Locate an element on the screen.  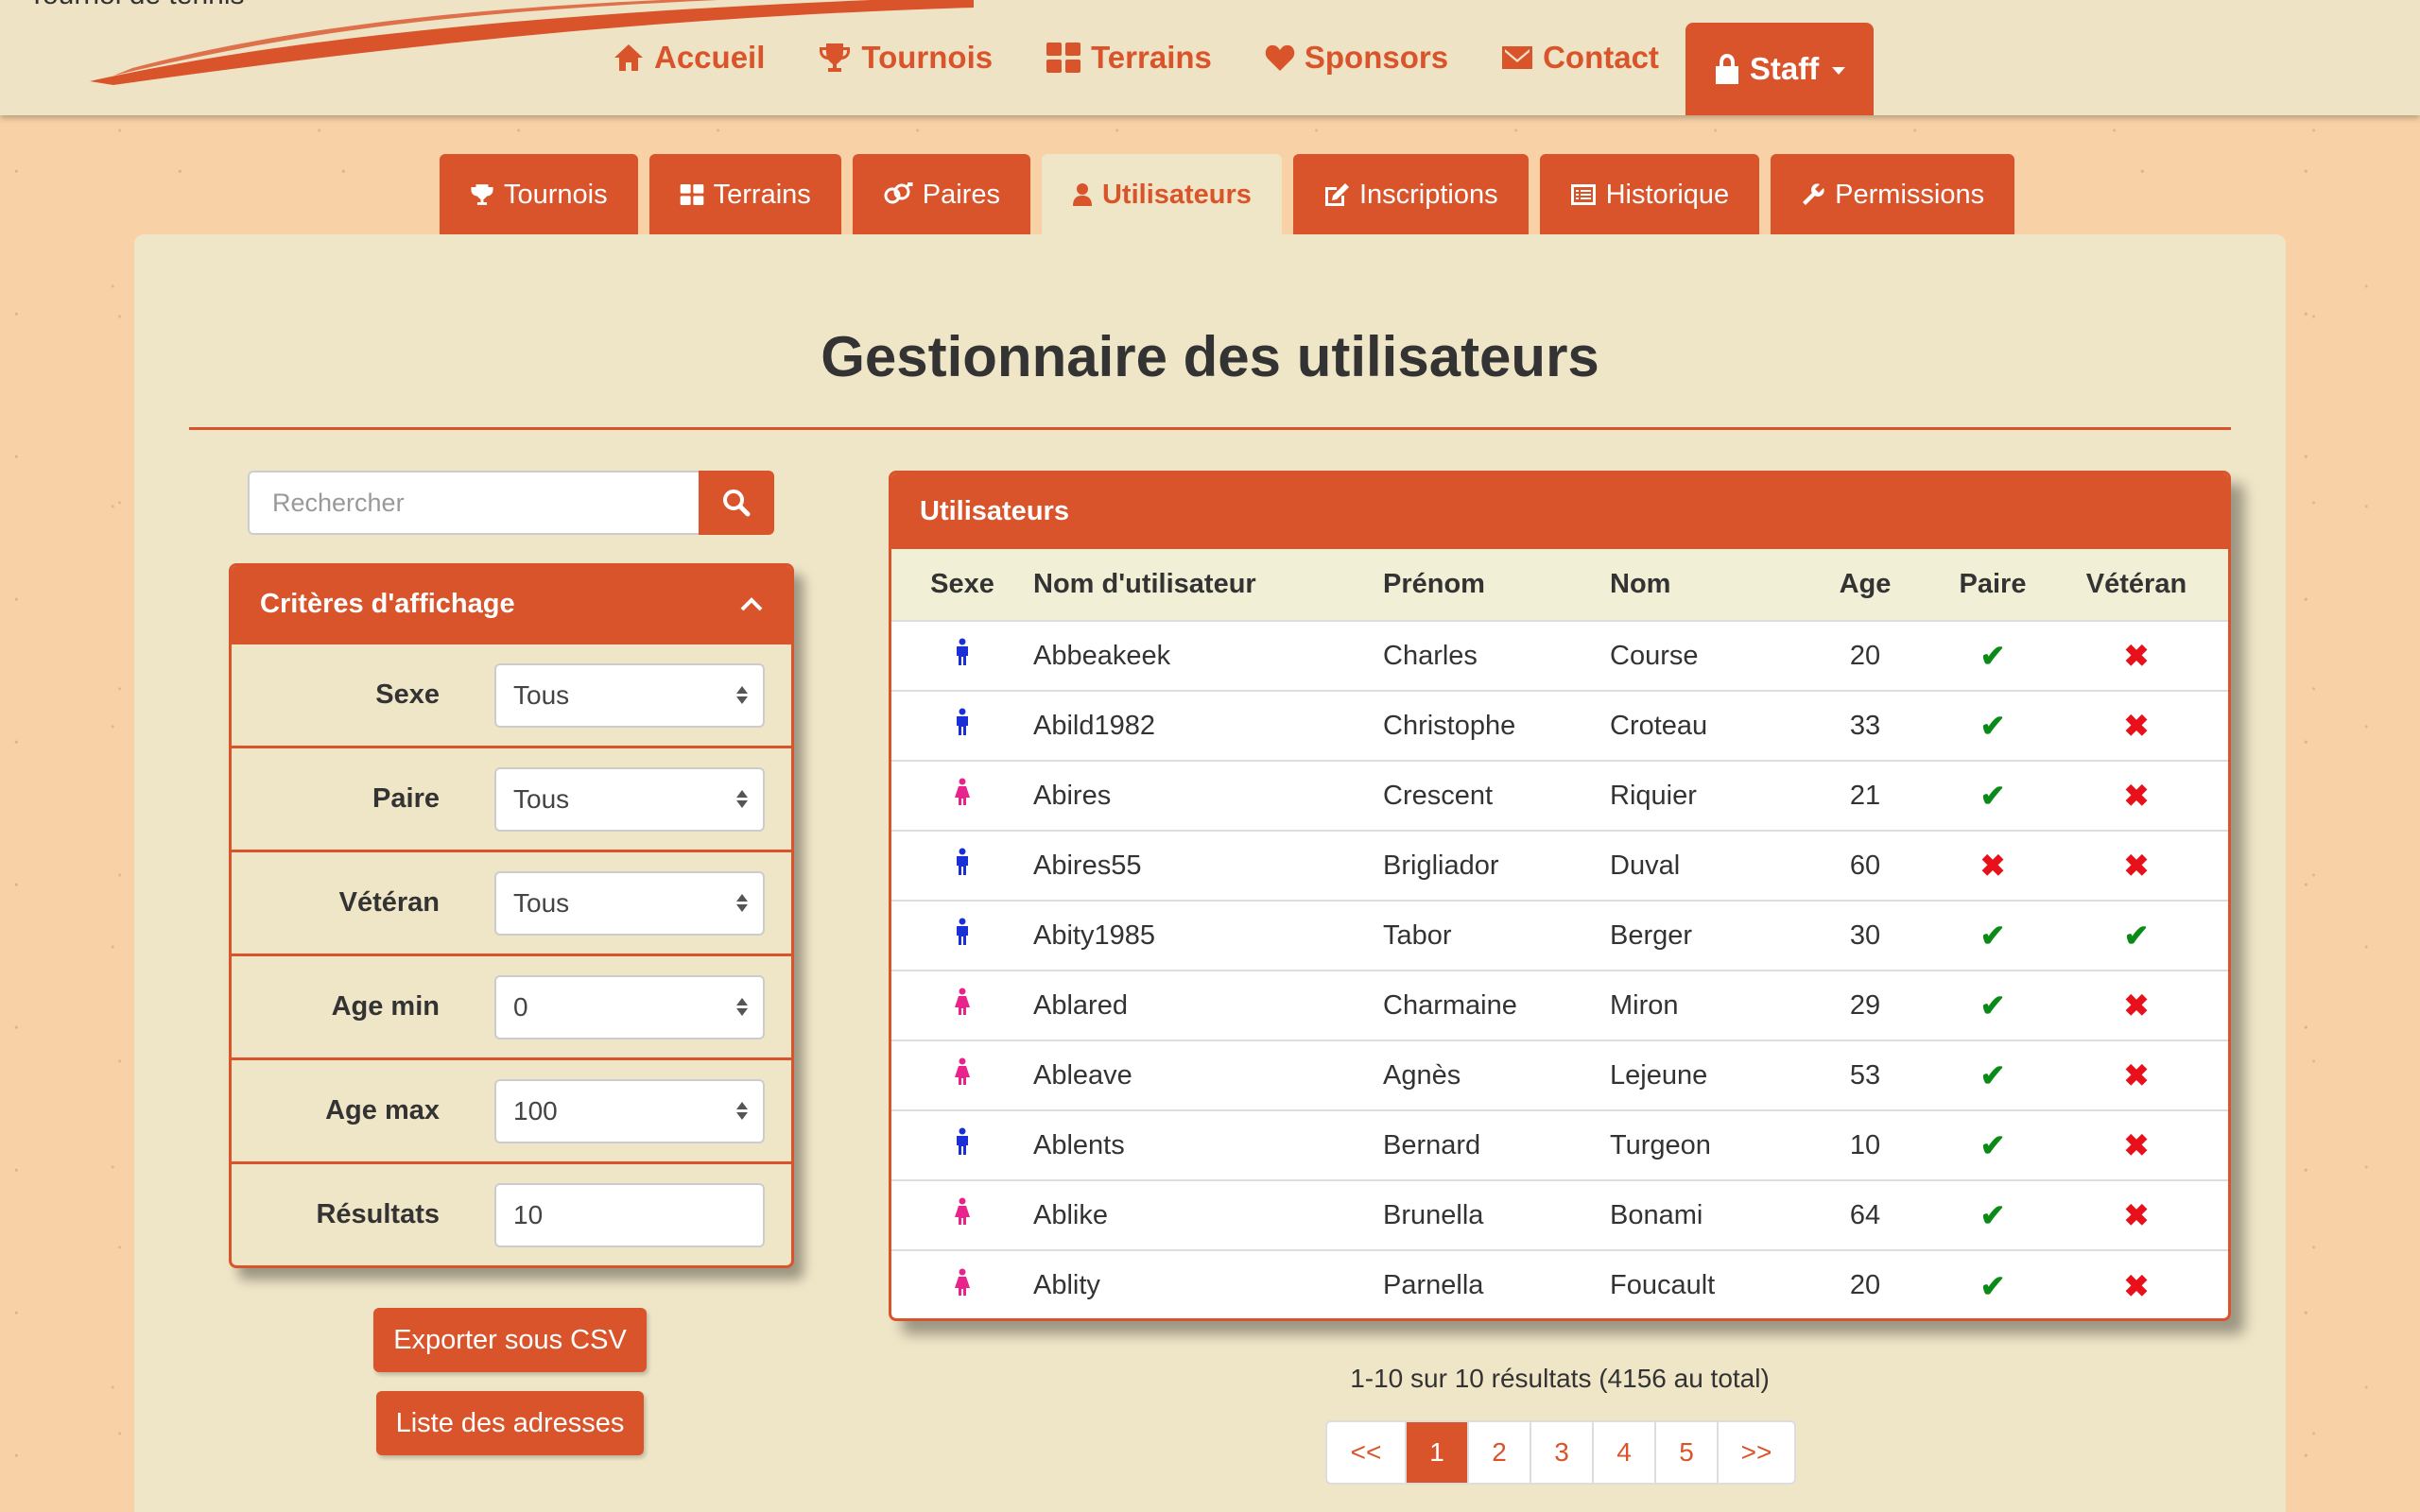
column-header-nom: Nom is located at coordinates (1704, 585).